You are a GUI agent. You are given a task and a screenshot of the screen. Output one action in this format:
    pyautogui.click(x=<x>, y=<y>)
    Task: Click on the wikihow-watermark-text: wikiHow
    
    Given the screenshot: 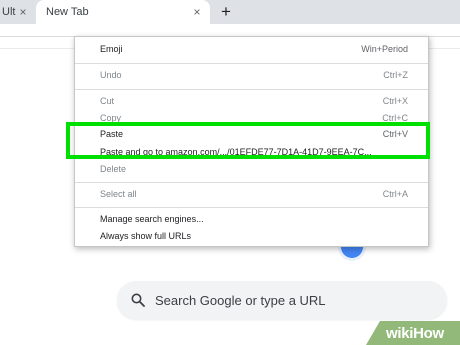 What is the action you would take?
    pyautogui.click(x=415, y=333)
    